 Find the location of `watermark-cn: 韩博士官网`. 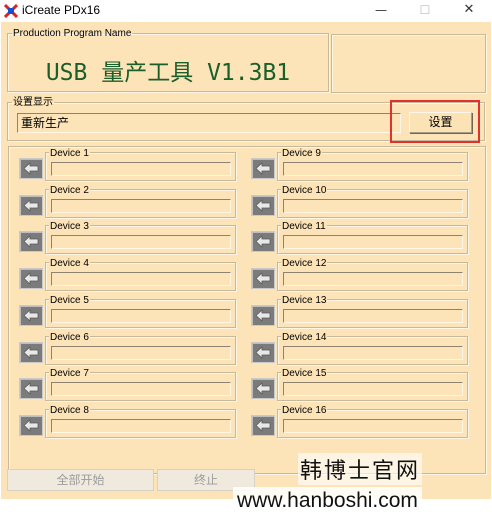

watermark-cn: 韩博士官网 is located at coordinates (360, 469).